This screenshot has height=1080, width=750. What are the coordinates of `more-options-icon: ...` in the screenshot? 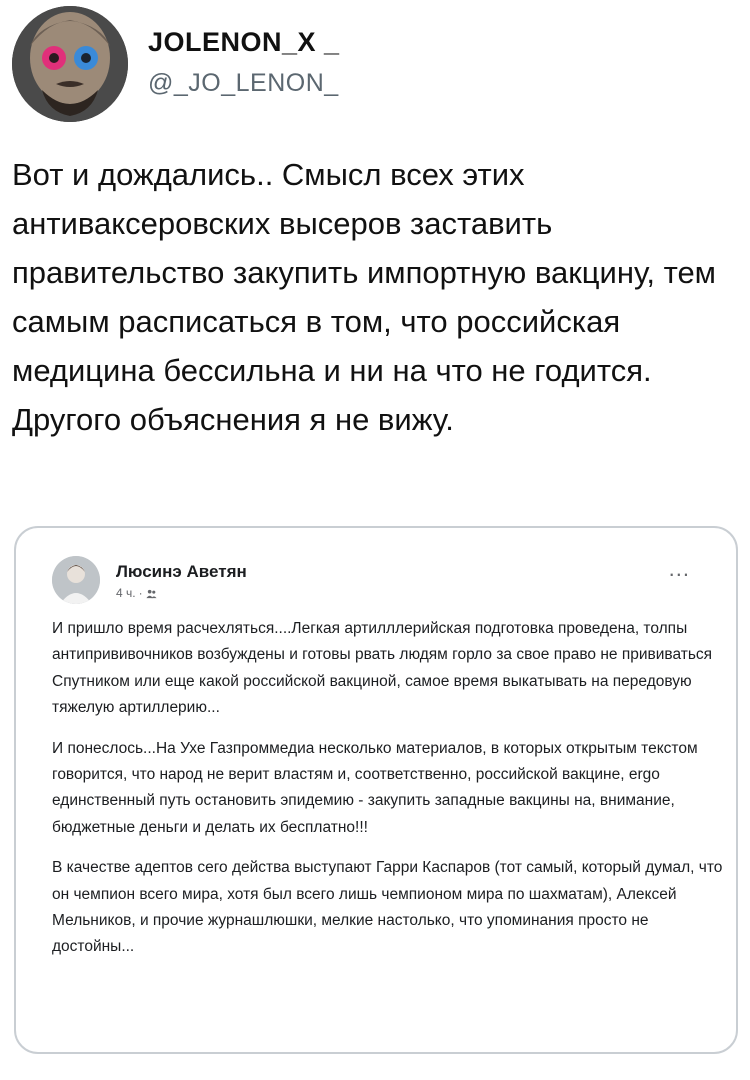 It's located at (679, 568).